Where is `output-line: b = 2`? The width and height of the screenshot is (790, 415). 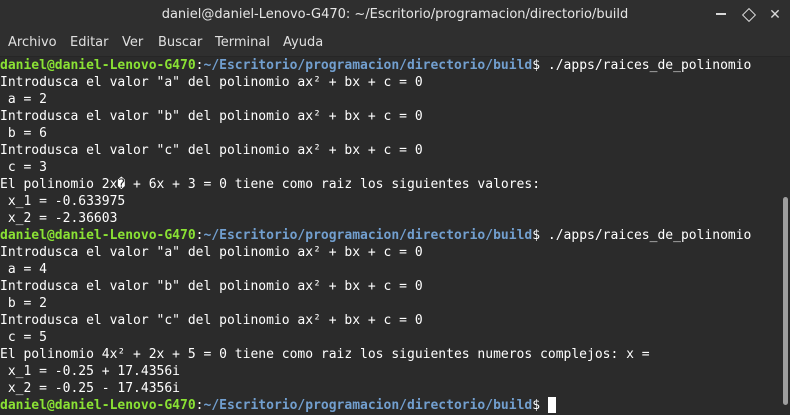 output-line: b = 2 is located at coordinates (23, 303).